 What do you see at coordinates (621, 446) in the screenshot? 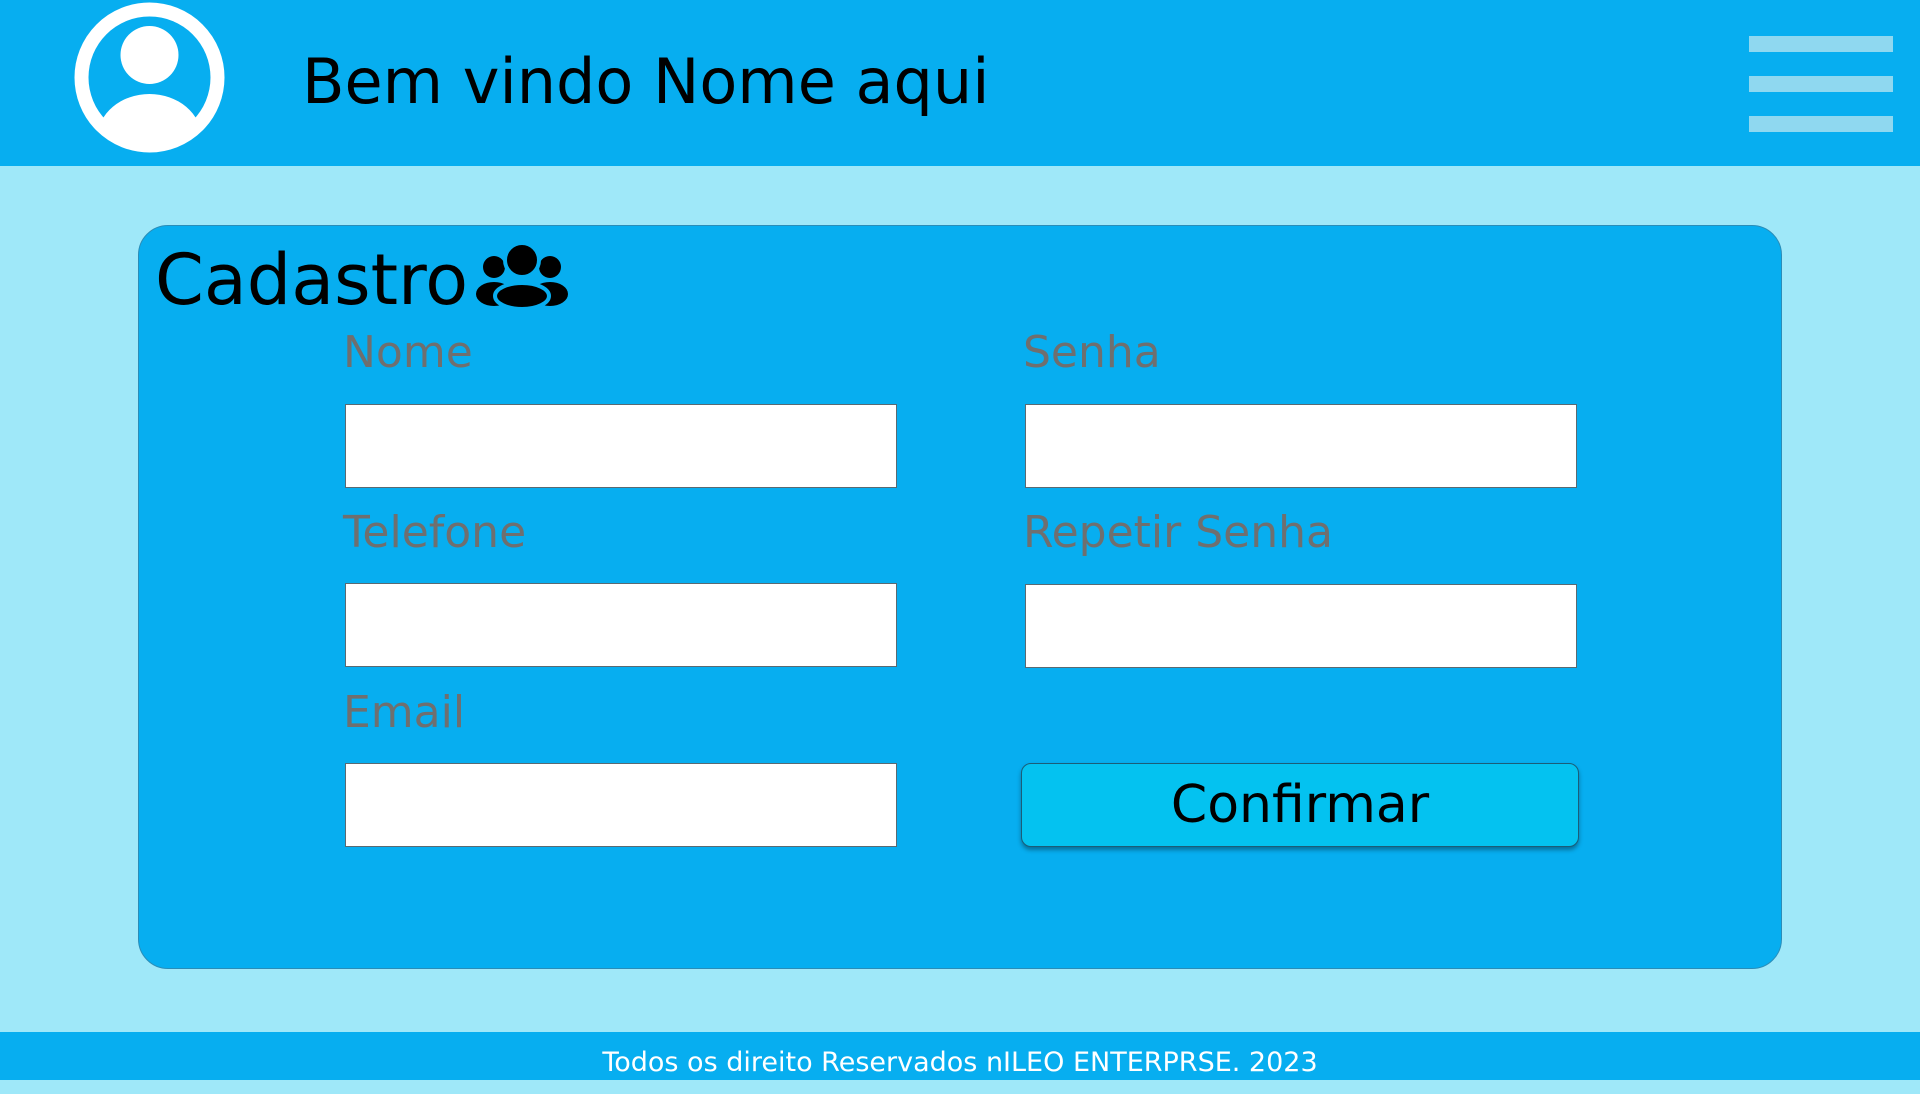
I see `nome-input` at bounding box center [621, 446].